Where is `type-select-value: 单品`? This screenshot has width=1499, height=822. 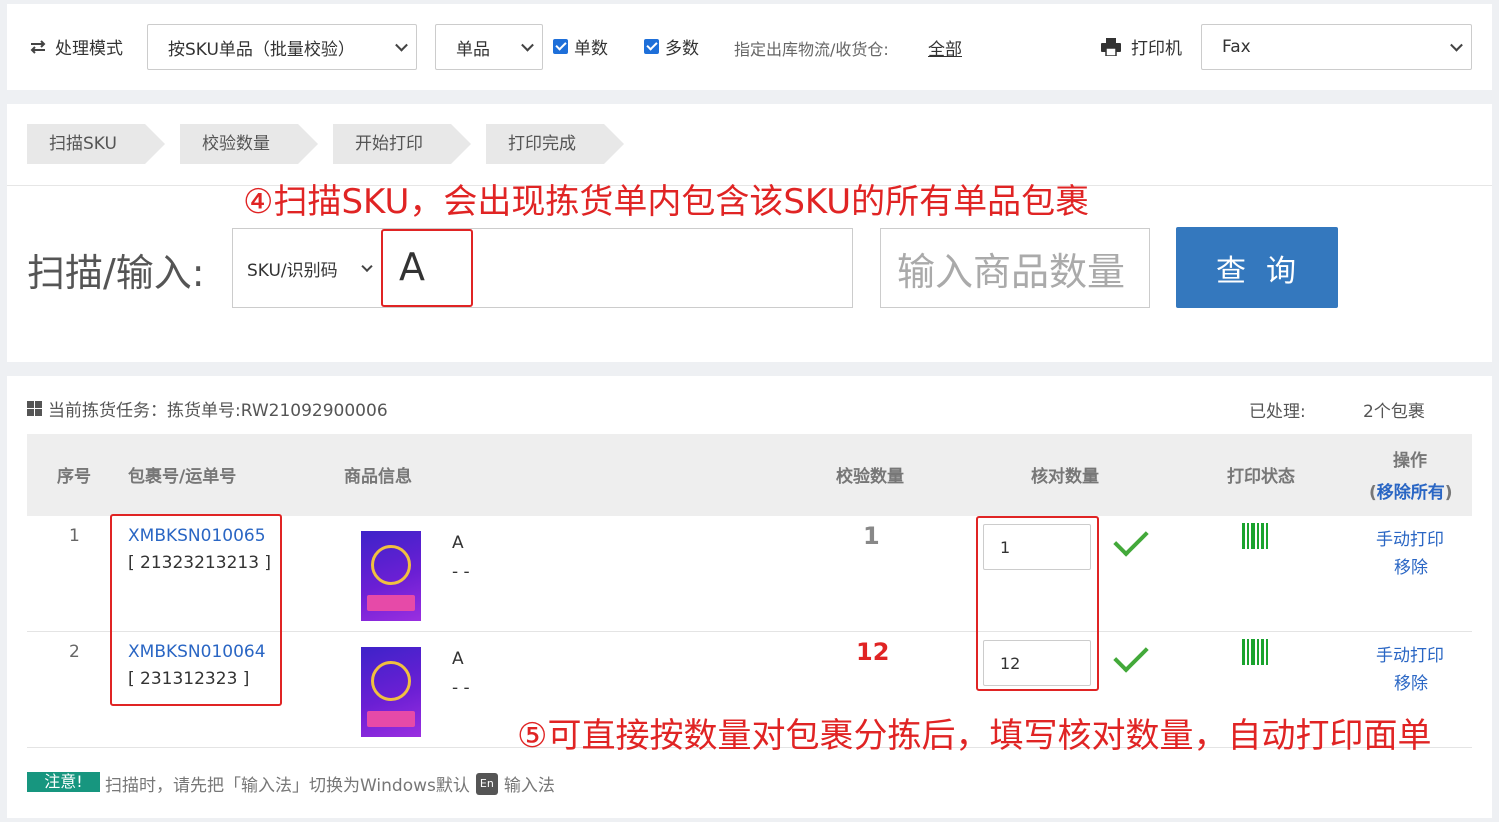 type-select-value: 单品 is located at coordinates (473, 49).